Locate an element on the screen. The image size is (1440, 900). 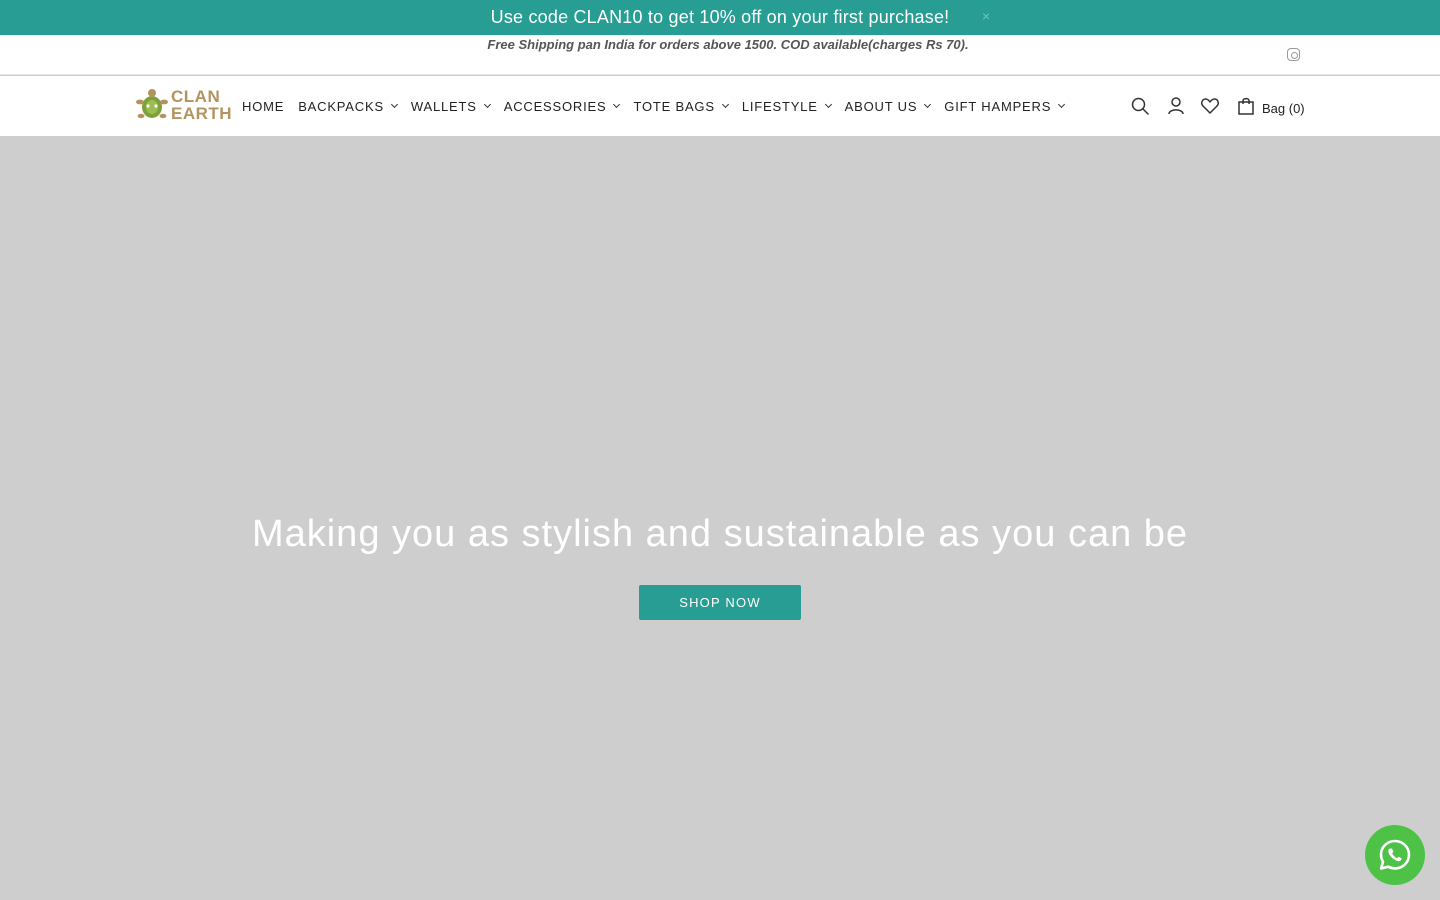
close-icon: × is located at coordinates (986, 16).